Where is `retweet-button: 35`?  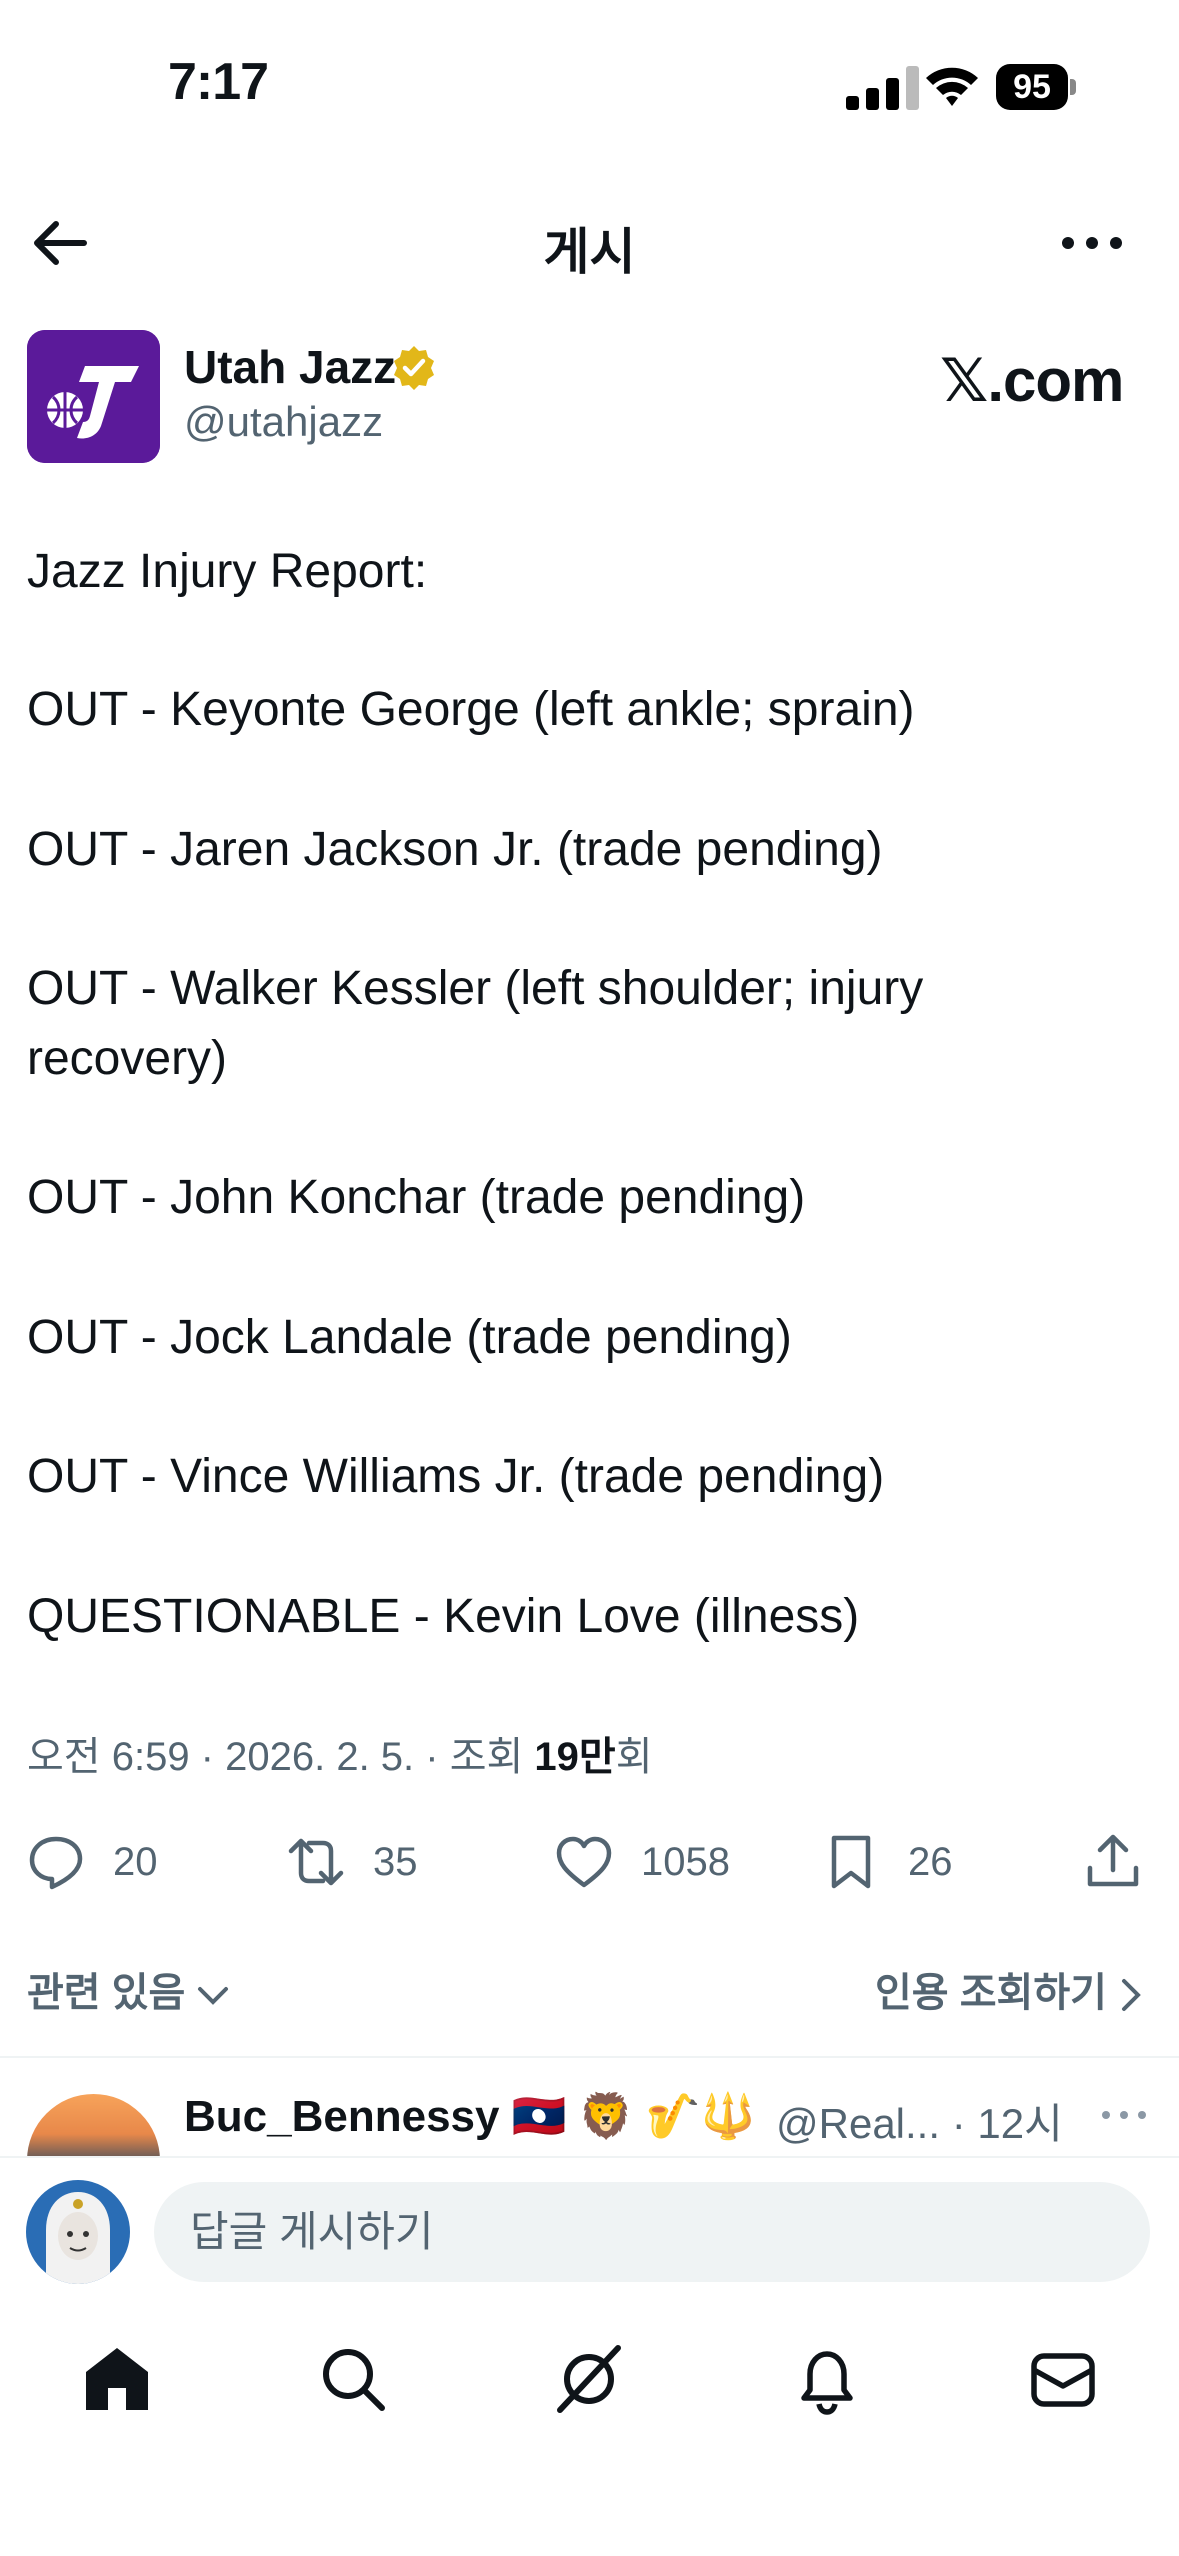 retweet-button: 35 is located at coordinates (352, 1862).